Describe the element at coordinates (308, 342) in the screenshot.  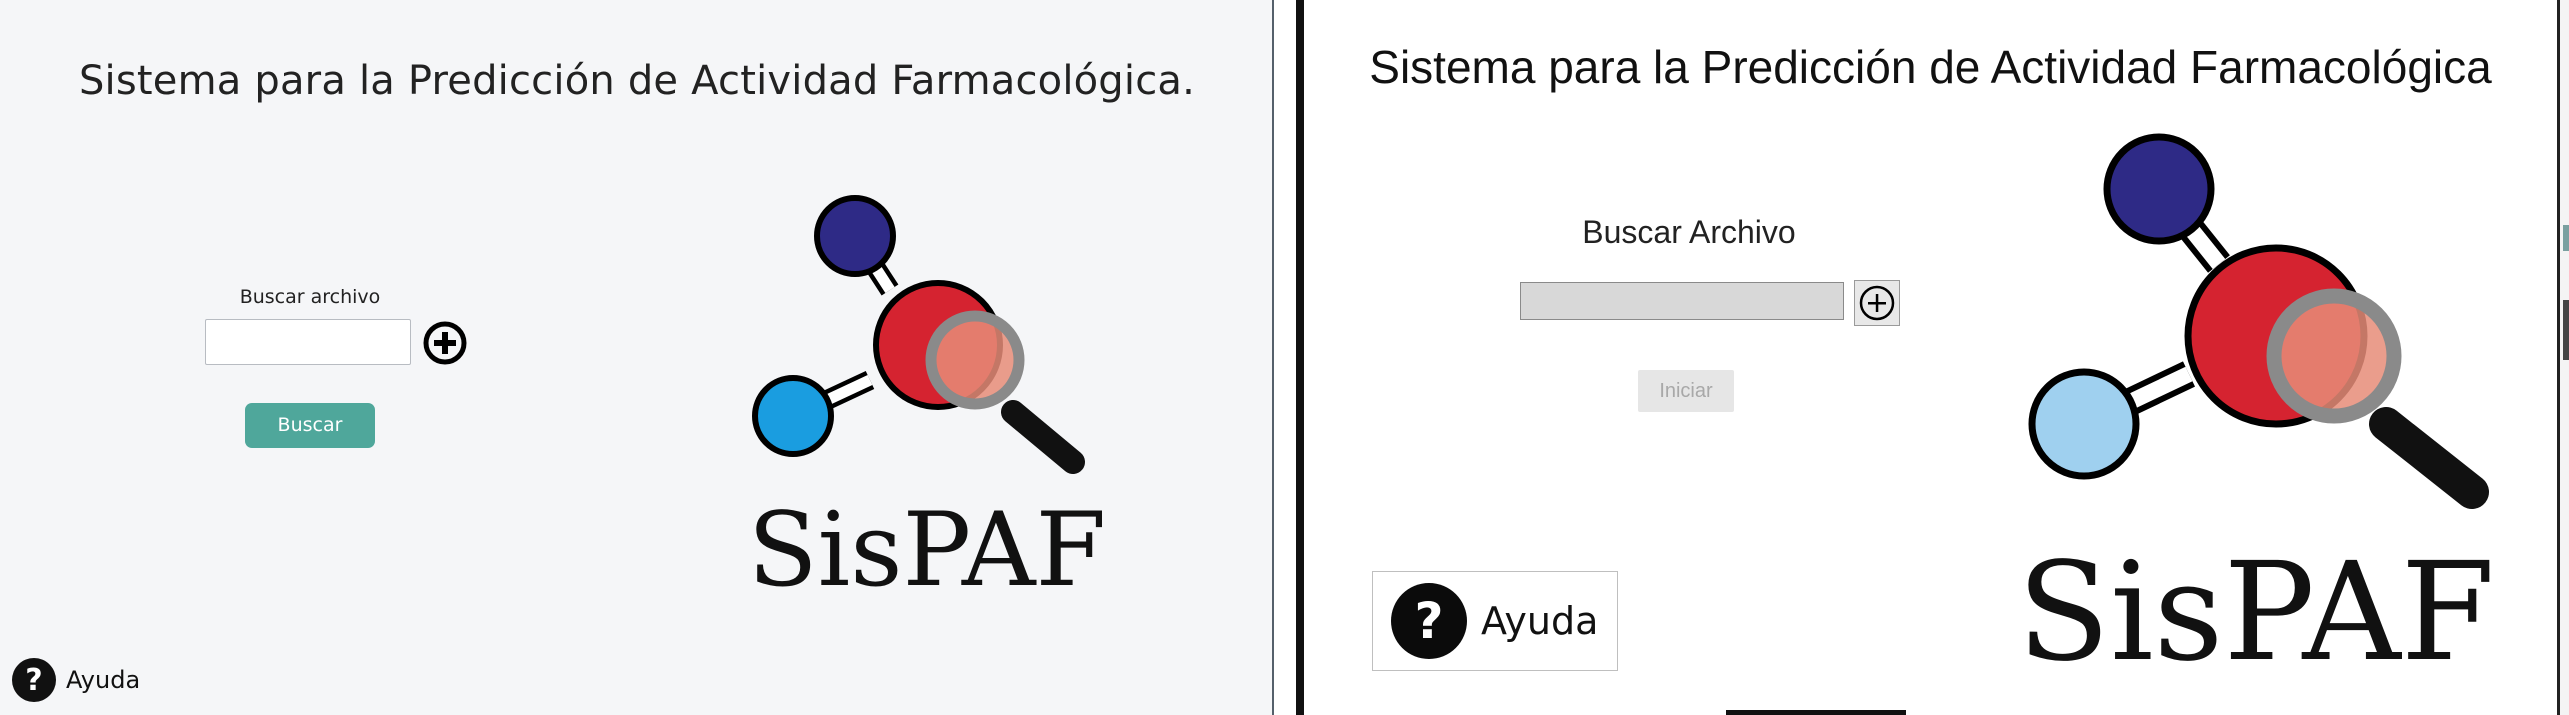
I see `file-path-input` at that location.